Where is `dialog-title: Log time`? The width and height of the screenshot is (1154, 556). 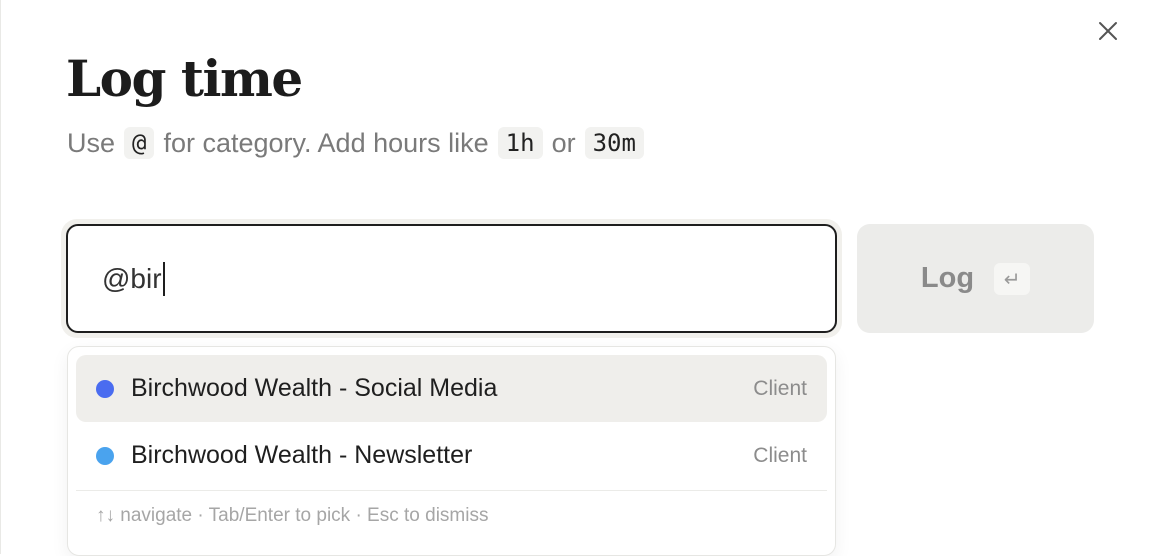 dialog-title: Log time is located at coordinates (184, 78).